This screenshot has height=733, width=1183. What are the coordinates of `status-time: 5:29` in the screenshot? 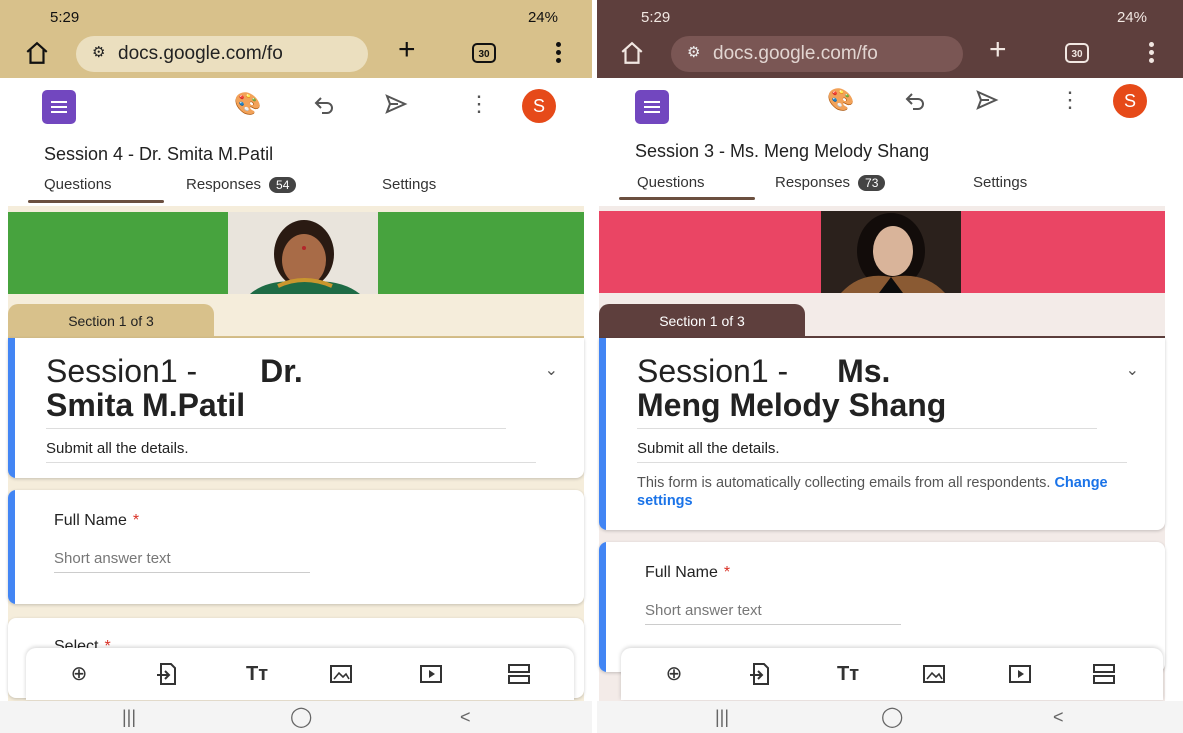 It's located at (656, 17).